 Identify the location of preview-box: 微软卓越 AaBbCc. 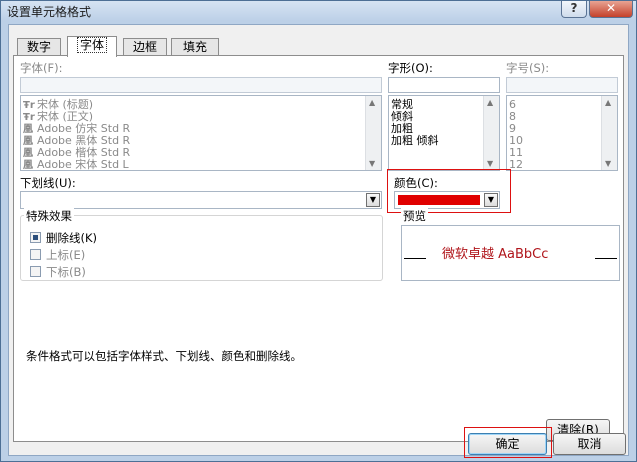
(510, 253).